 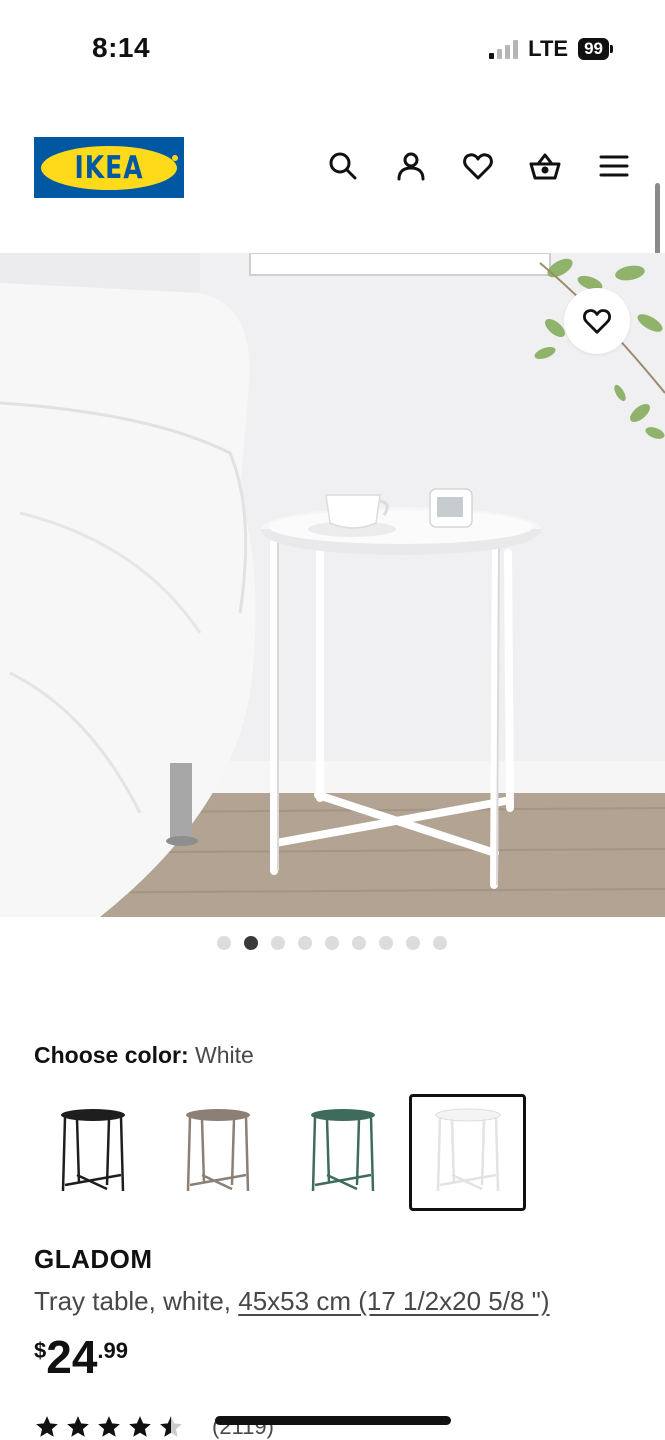 What do you see at coordinates (224, 1055) in the screenshot?
I see `selected-color: White` at bounding box center [224, 1055].